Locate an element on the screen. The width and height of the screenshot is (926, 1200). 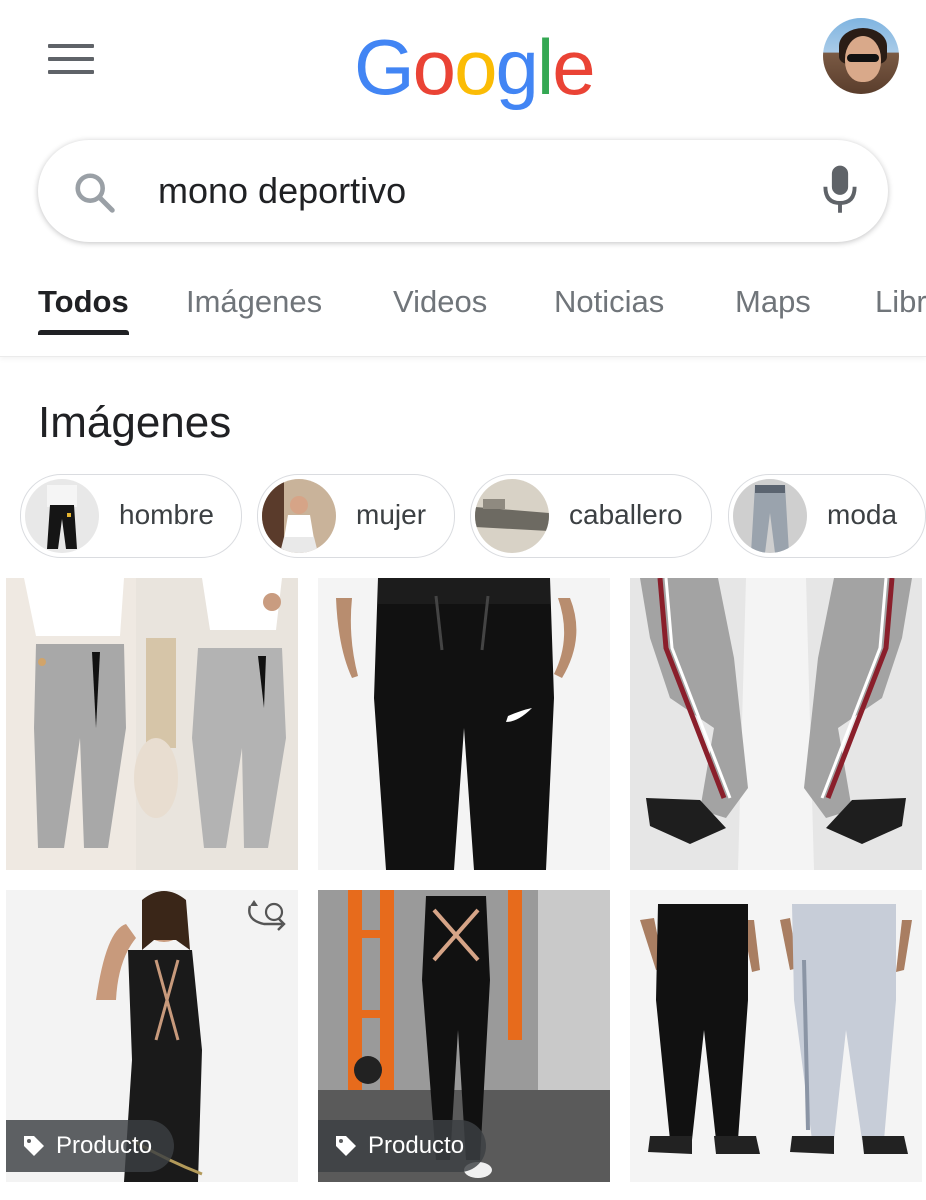
tab-videos: Videos is located at coordinates (440, 302).